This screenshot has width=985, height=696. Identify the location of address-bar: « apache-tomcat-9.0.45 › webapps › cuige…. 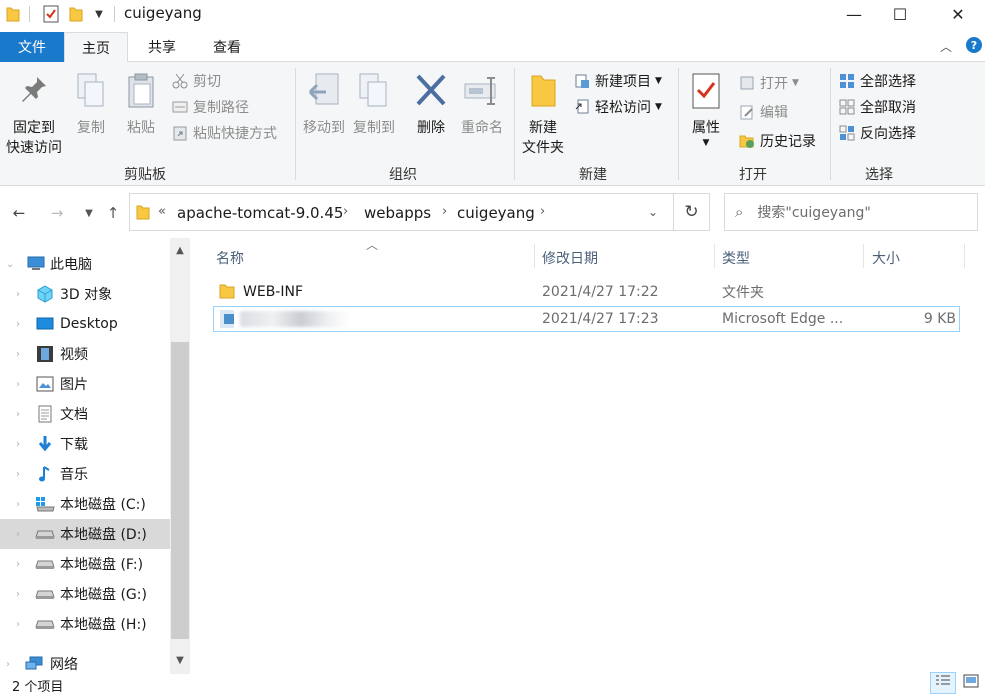
(401, 212).